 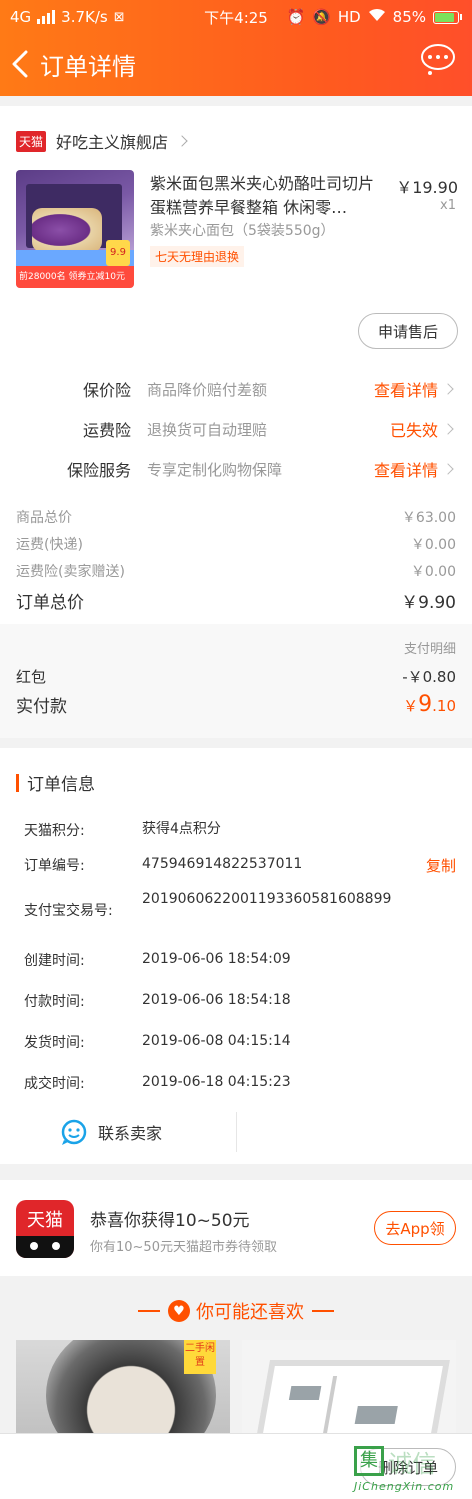 What do you see at coordinates (216, 1082) in the screenshot?
I see `info-value: 2019-06-18 04:15:23` at bounding box center [216, 1082].